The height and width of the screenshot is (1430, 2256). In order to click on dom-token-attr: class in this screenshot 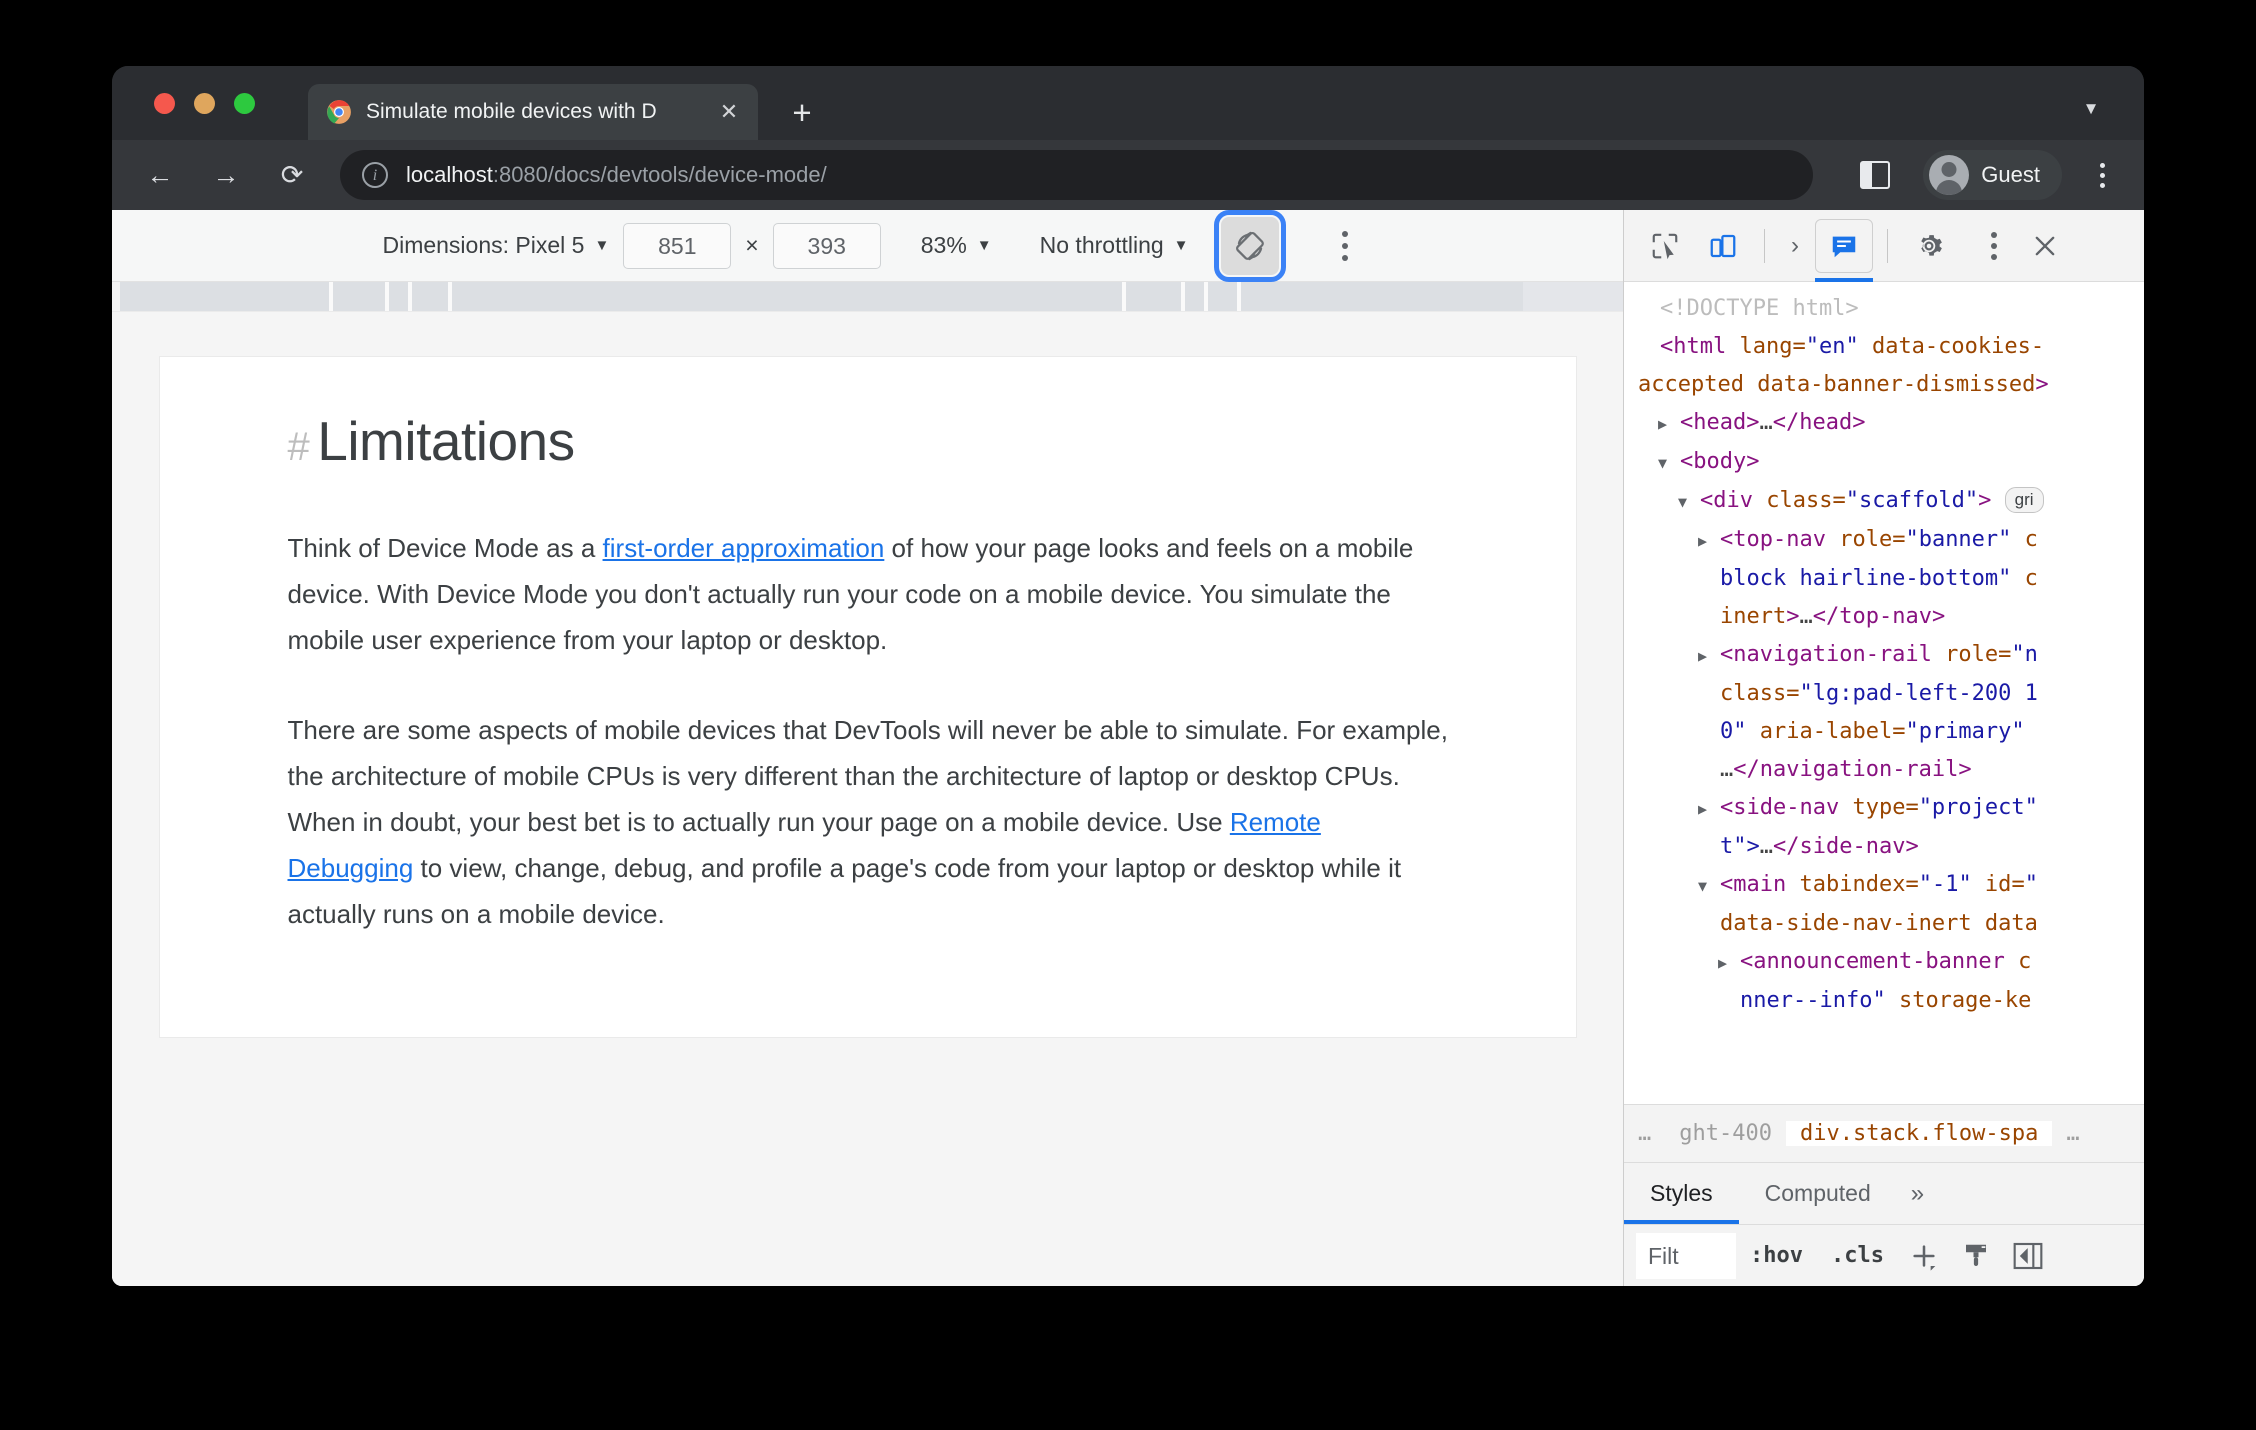, I will do `click(1799, 500)`.